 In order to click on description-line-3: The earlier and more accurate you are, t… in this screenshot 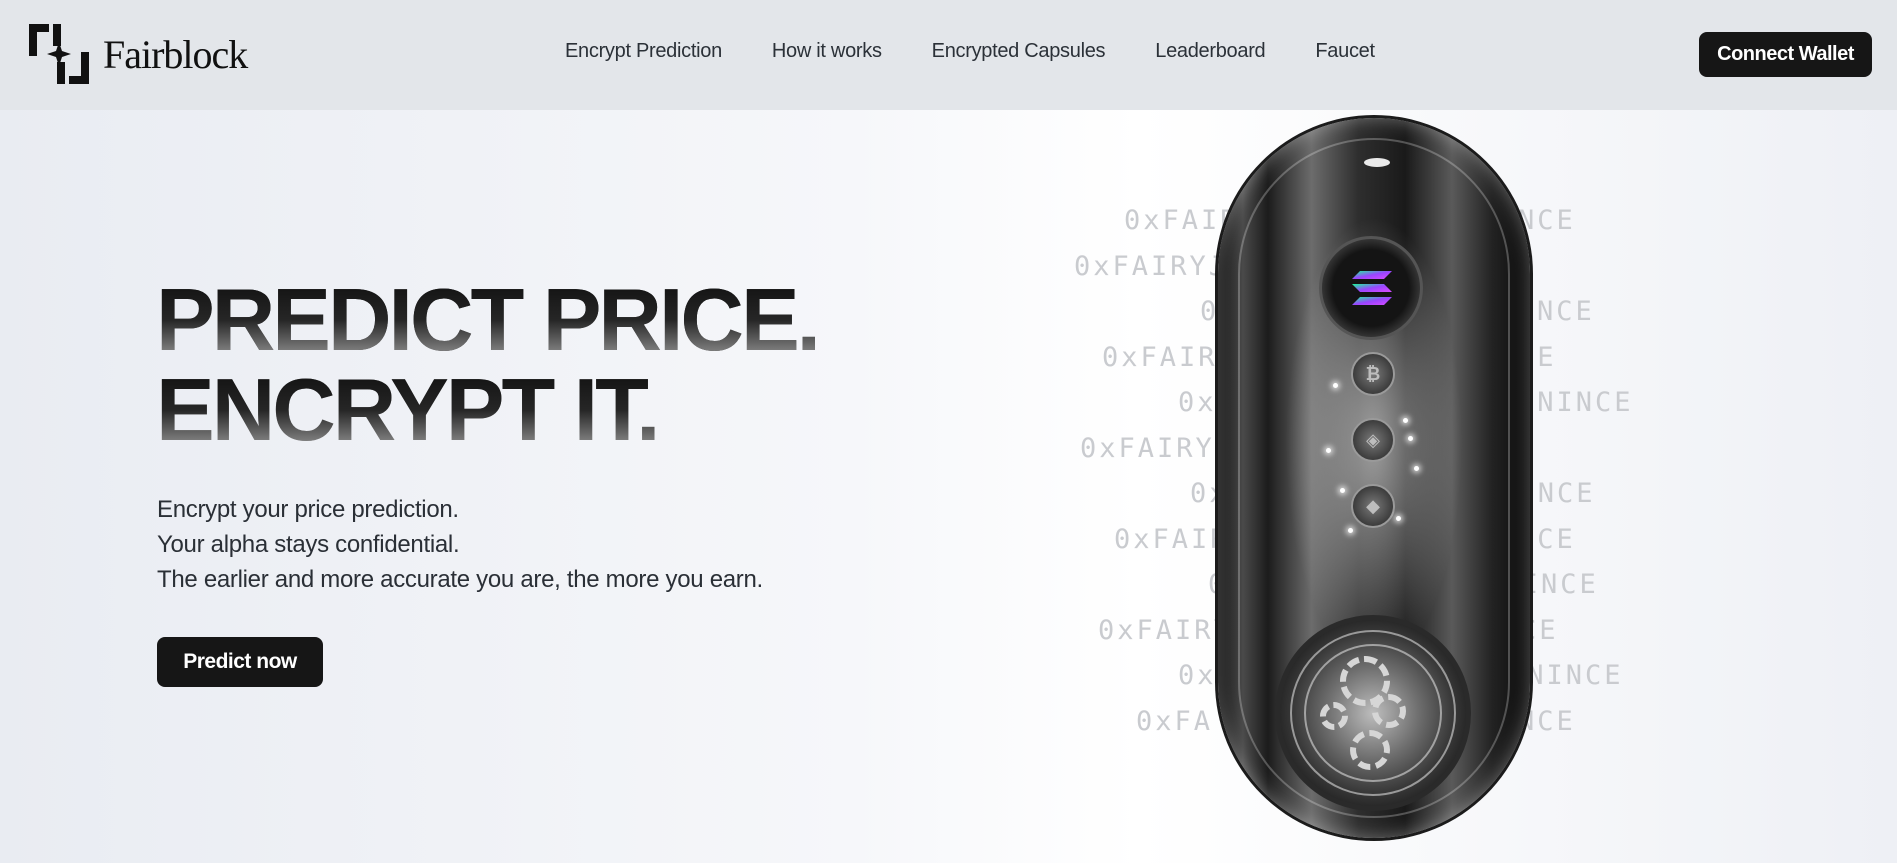, I will do `click(460, 579)`.